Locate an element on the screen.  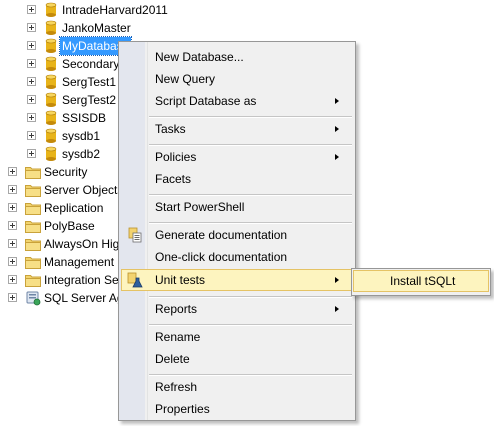
tree-node-folder: Management is located at coordinates (59, 262).